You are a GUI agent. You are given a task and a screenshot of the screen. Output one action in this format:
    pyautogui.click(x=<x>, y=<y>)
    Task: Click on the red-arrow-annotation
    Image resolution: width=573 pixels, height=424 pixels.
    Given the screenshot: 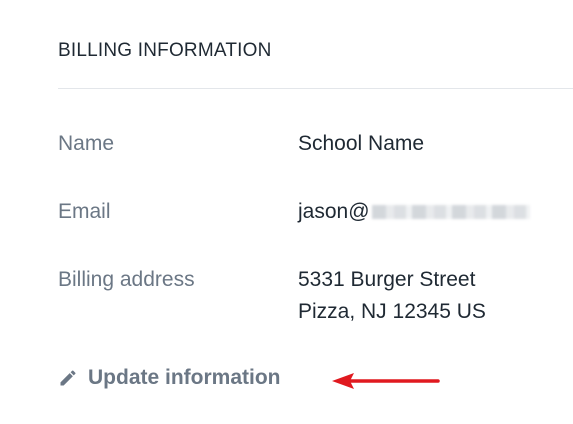 What is the action you would take?
    pyautogui.click(x=386, y=381)
    